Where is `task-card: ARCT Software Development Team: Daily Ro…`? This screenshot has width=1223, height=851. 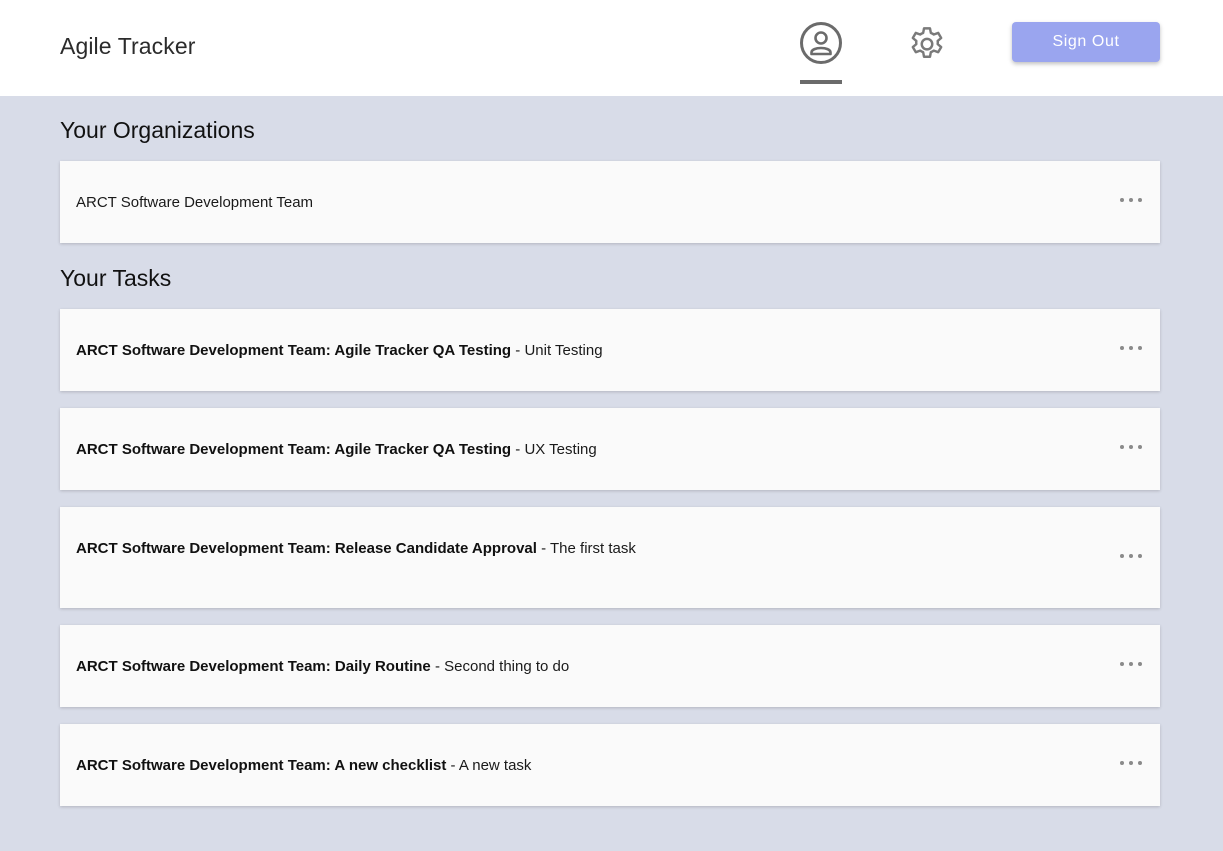 task-card: ARCT Software Development Team: Daily Ro… is located at coordinates (610, 666).